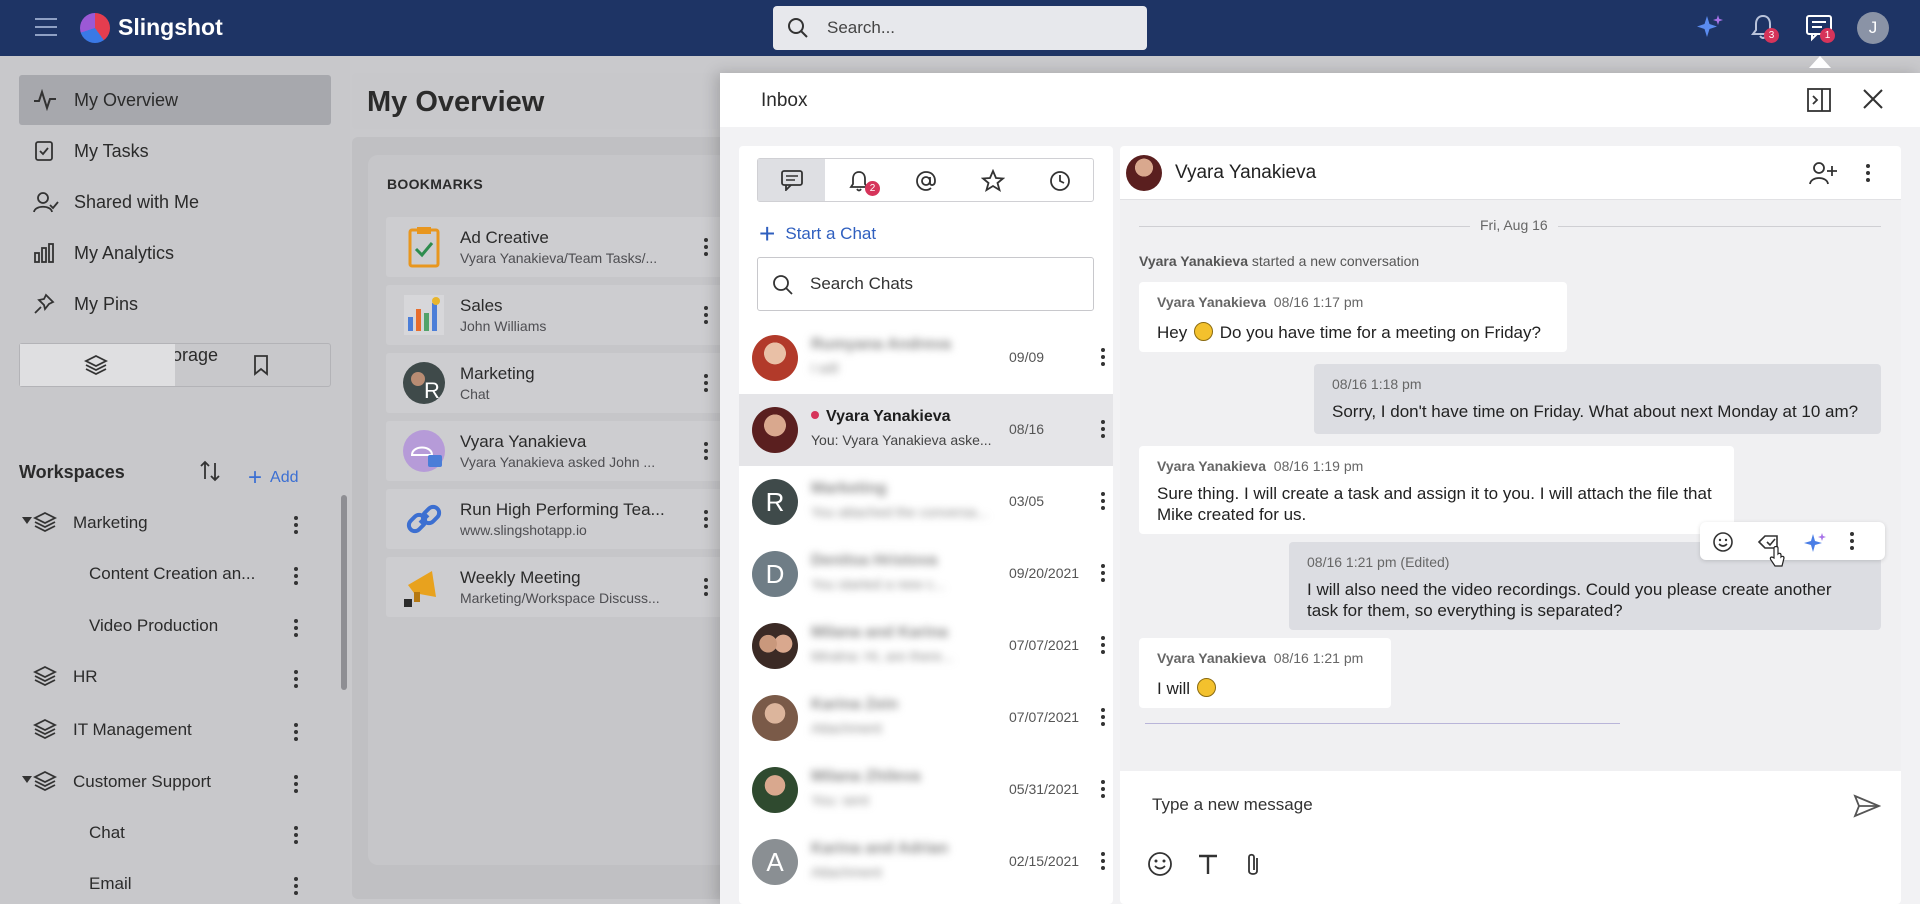 This screenshot has width=1920, height=904. I want to click on dock-panel-icon, so click(1819, 100).